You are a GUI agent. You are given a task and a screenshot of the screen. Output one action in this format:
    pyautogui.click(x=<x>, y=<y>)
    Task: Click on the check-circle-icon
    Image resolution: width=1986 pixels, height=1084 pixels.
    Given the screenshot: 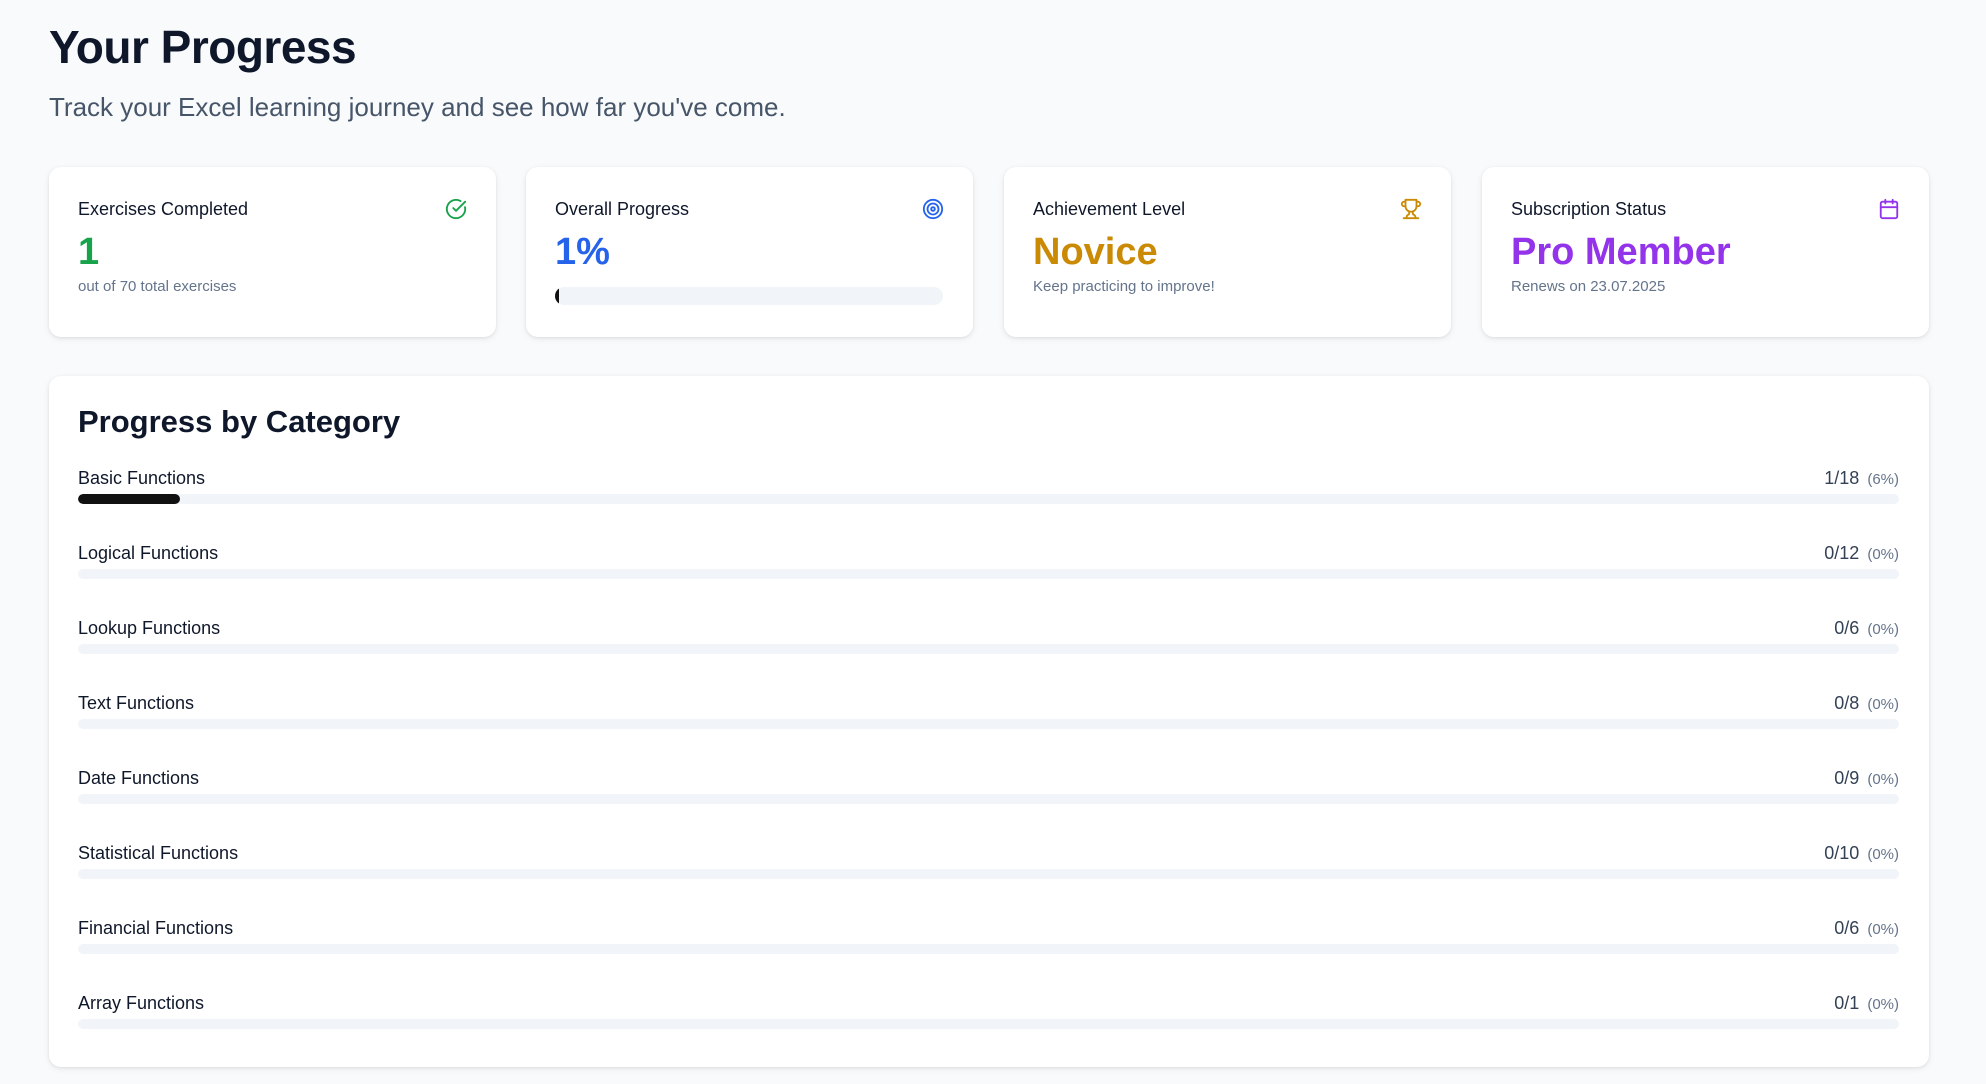 What is the action you would take?
    pyautogui.click(x=456, y=209)
    